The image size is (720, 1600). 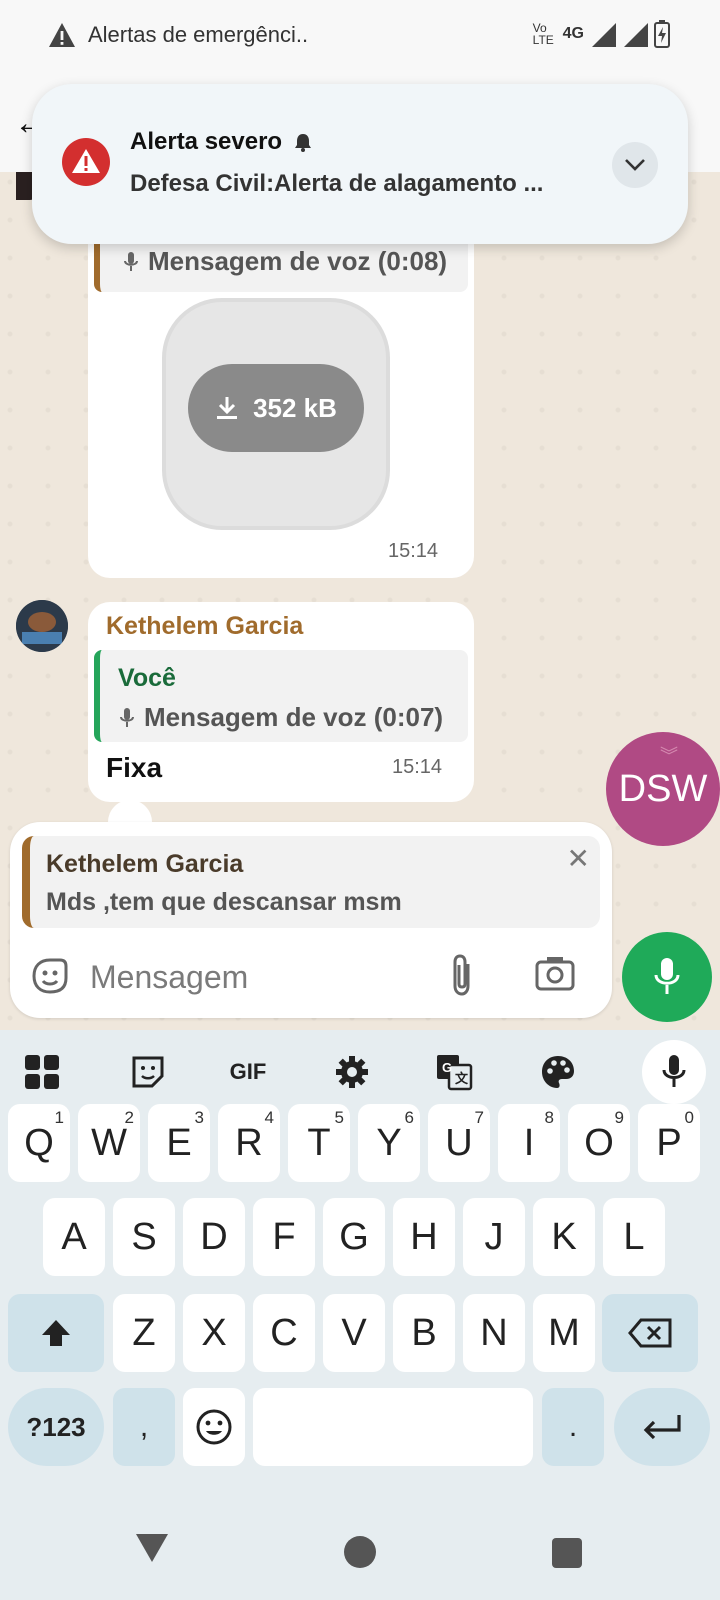 What do you see at coordinates (354, 1333) in the screenshot?
I see `key-v: V` at bounding box center [354, 1333].